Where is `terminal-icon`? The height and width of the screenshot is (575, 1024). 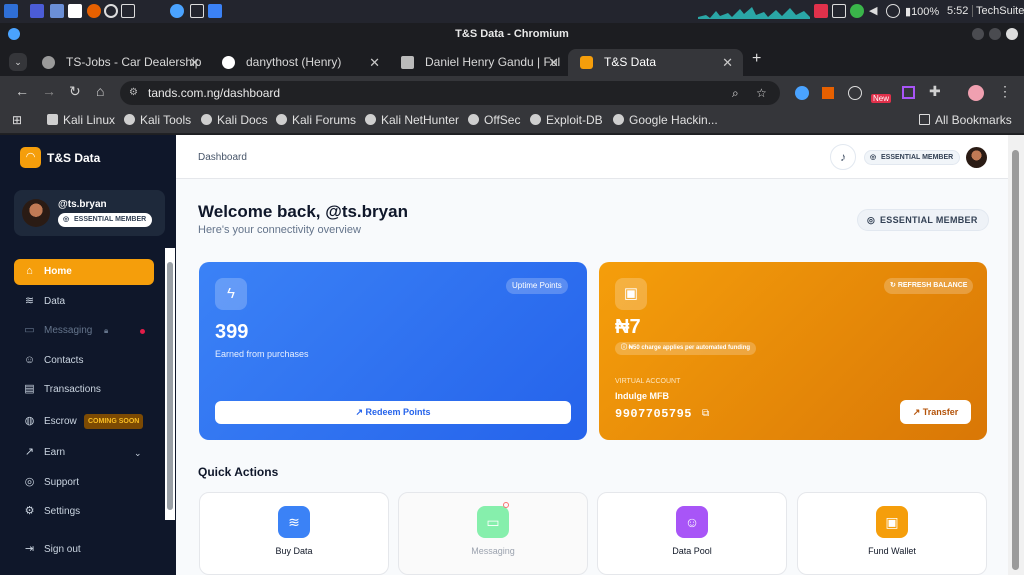 terminal-icon is located at coordinates (128, 11).